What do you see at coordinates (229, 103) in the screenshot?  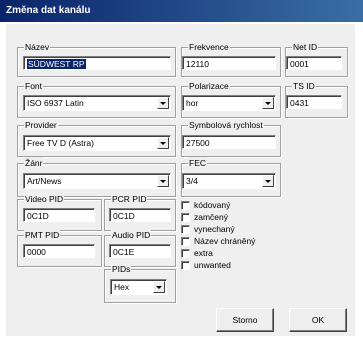 I see `polarizace-select: hor` at bounding box center [229, 103].